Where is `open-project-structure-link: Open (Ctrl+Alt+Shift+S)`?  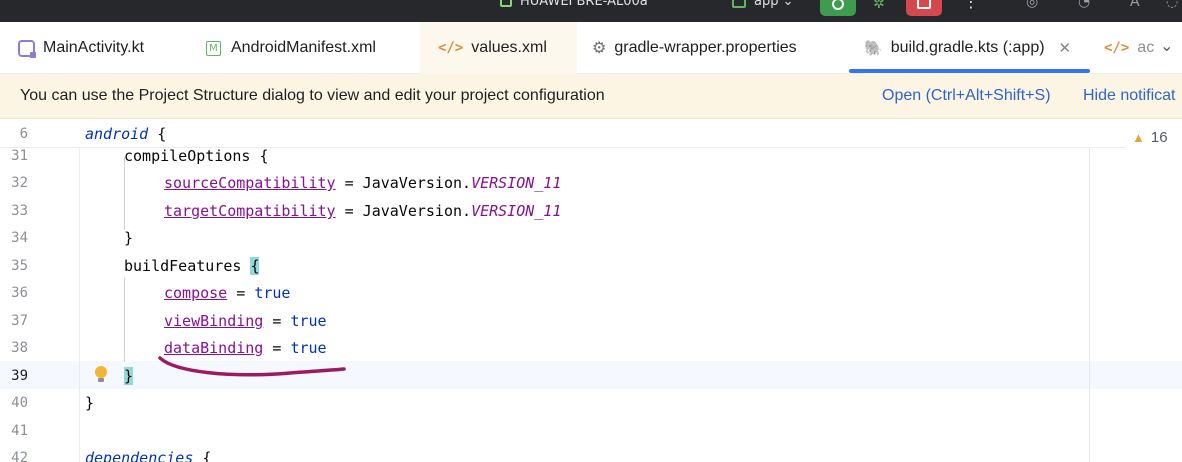 open-project-structure-link: Open (Ctrl+Alt+Shift+S) is located at coordinates (966, 96).